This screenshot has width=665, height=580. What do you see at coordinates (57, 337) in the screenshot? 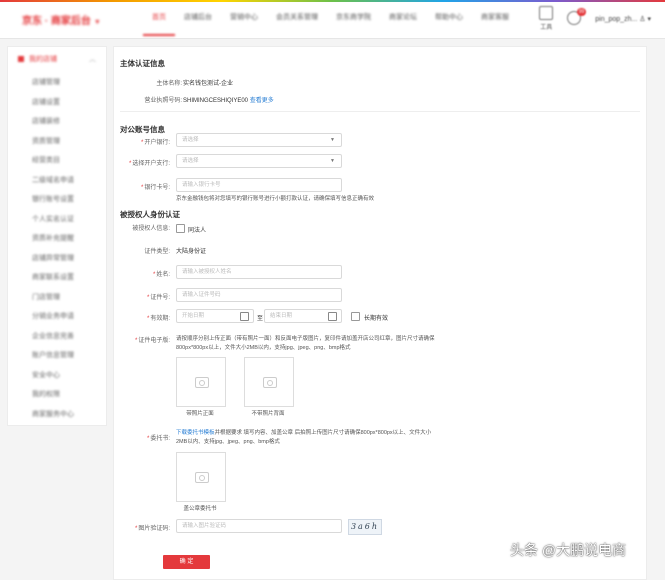
I see `sidebar-item: 企业信息完善` at bounding box center [57, 337].